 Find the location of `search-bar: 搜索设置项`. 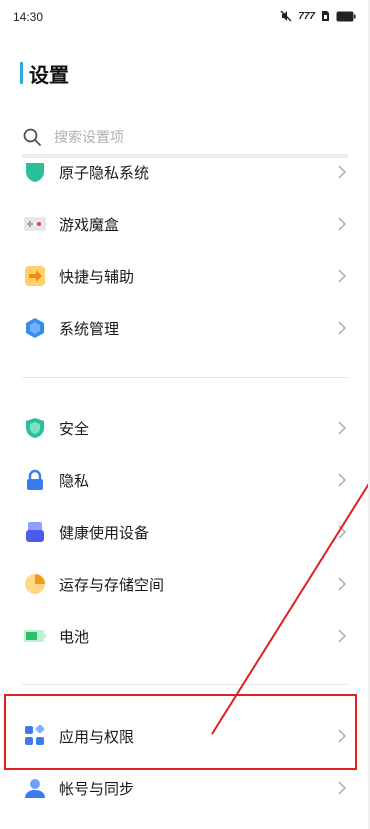

search-bar: 搜索设置项 is located at coordinates (184, 137).